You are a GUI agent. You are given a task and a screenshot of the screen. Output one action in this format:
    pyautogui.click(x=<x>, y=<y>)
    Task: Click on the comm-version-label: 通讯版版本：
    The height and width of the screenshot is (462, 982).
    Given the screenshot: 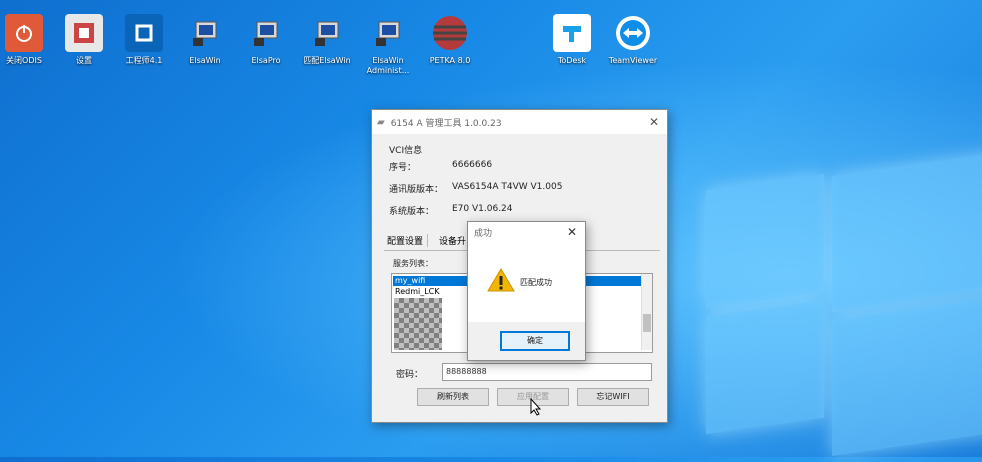 What is the action you would take?
    pyautogui.click(x=416, y=190)
    